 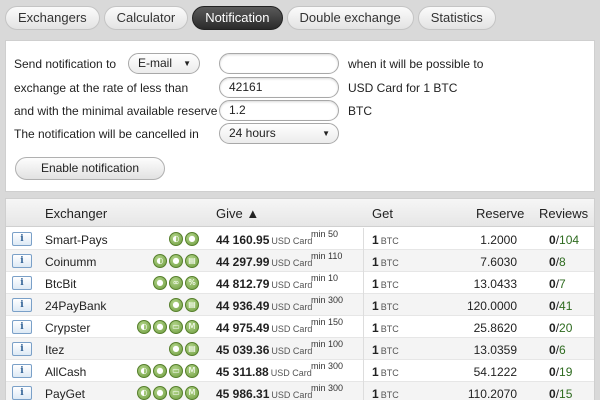 What do you see at coordinates (192, 393) in the screenshot?
I see `m-badge-icon: M` at bounding box center [192, 393].